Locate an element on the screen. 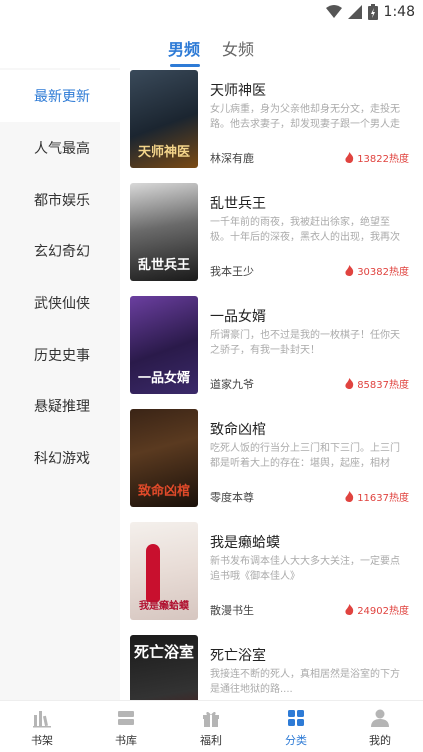 This screenshot has height=752, width=423. book-cover: 死亡浴室 is located at coordinates (164, 667).